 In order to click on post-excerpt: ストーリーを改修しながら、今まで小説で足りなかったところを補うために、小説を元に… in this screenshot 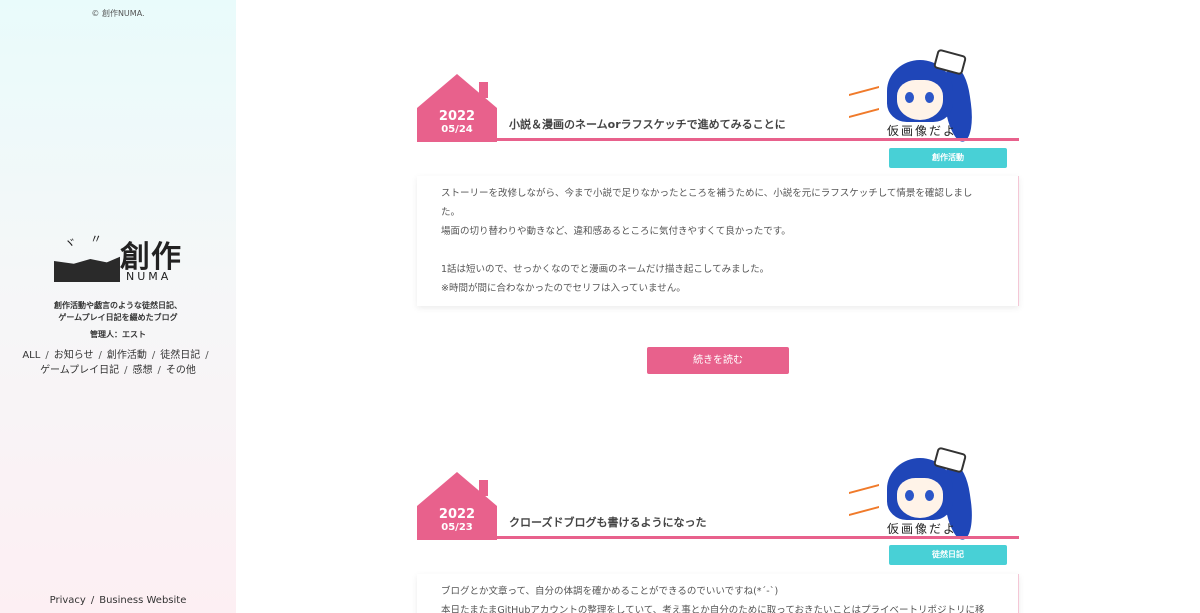, I will do `click(718, 241)`.